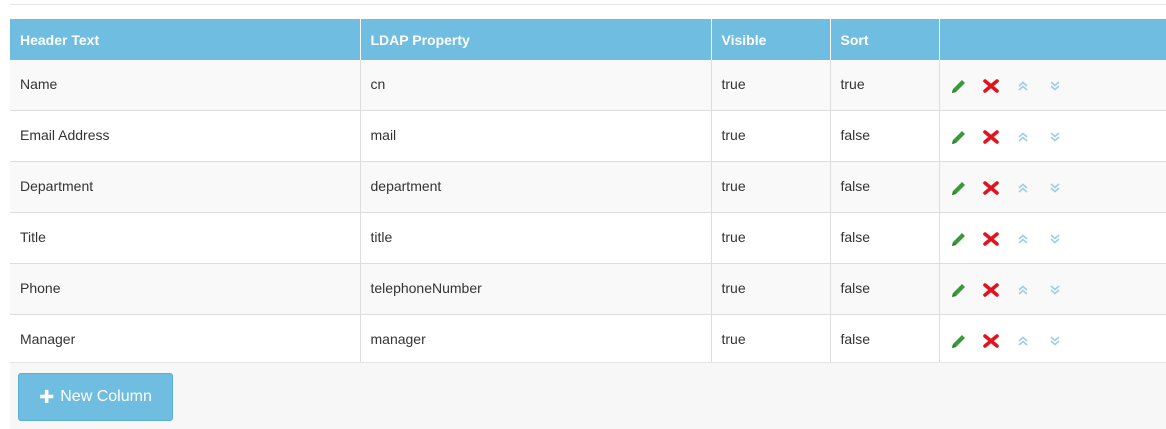 This screenshot has height=429, width=1166. Describe the element at coordinates (57, 186) in the screenshot. I see `cell-text: Department` at that location.